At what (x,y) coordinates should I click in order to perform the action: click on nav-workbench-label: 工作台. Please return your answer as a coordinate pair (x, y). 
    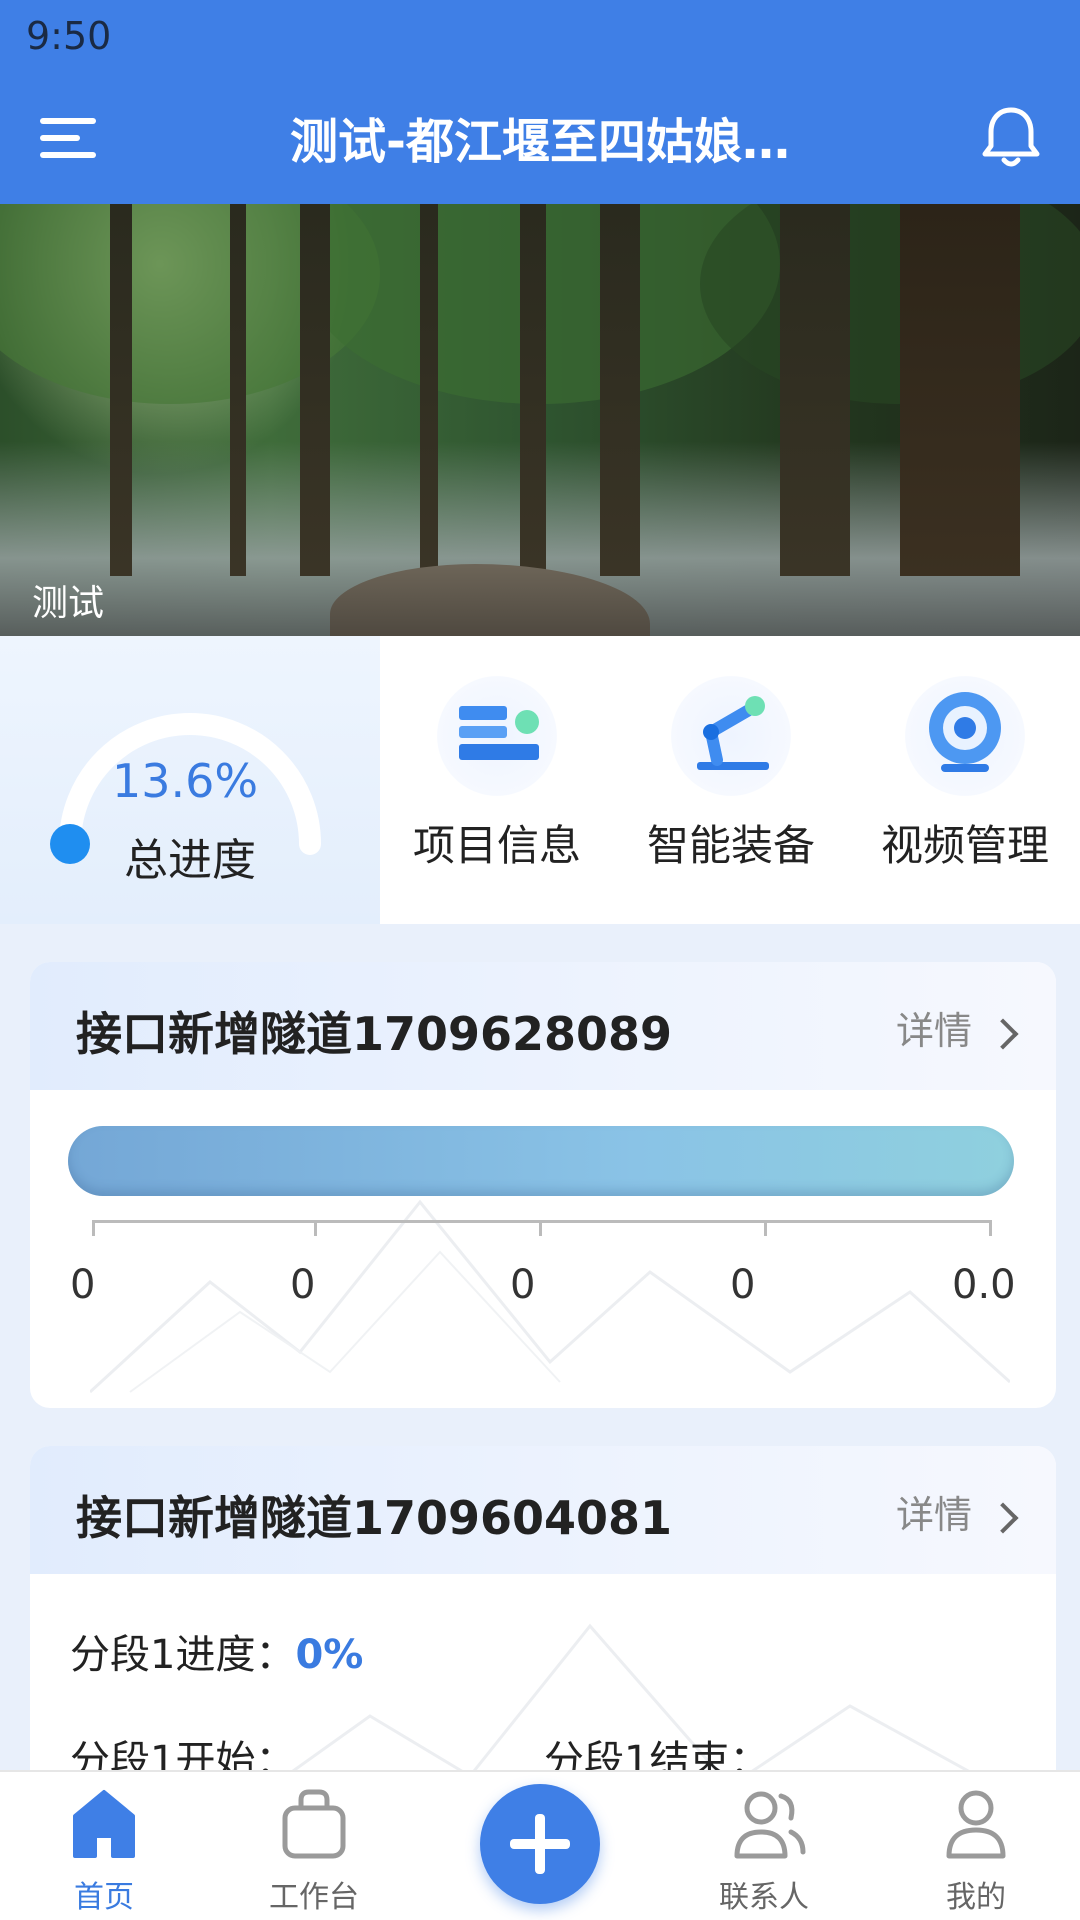
    Looking at the image, I should click on (314, 1897).